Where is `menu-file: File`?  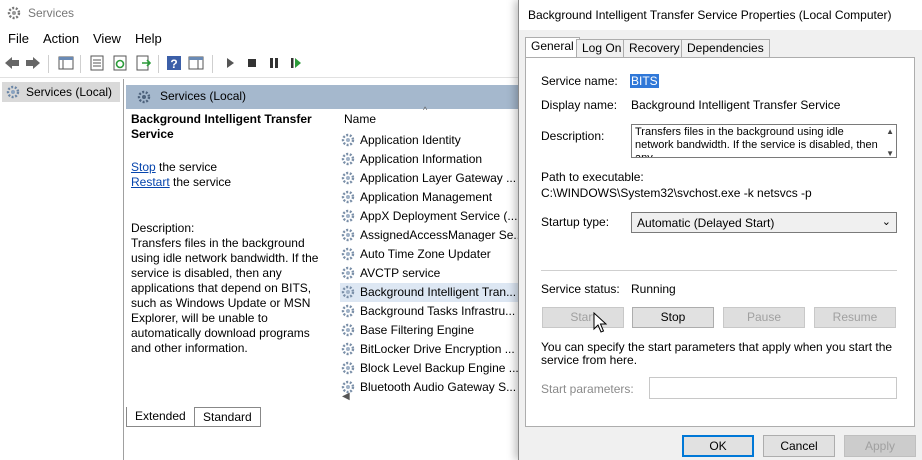
menu-file: File is located at coordinates (18, 38).